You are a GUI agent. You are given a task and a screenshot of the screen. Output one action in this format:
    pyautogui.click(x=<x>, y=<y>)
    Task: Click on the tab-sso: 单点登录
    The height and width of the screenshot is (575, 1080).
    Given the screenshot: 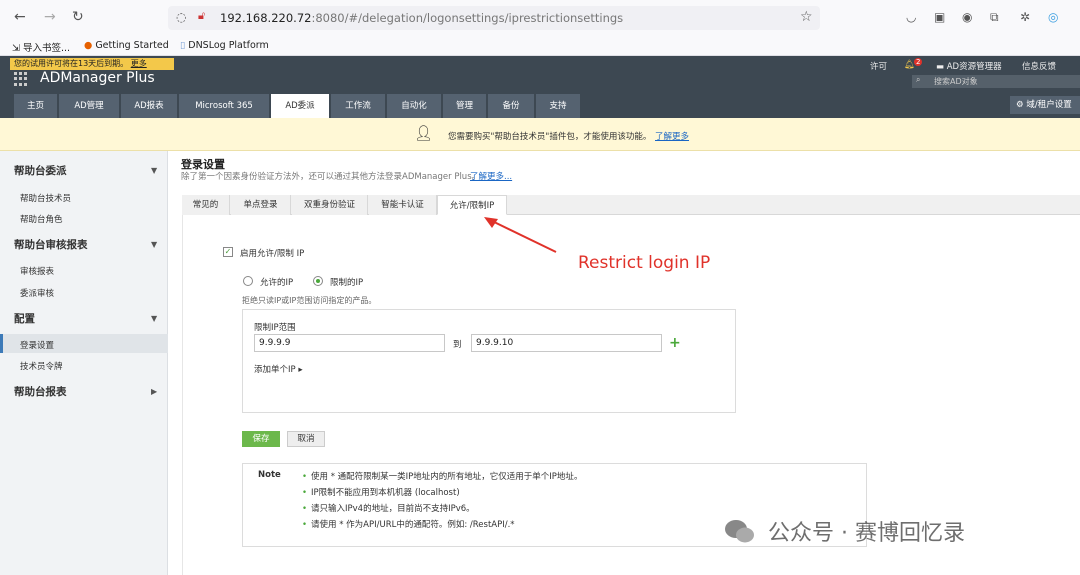 What is the action you would take?
    pyautogui.click(x=261, y=205)
    